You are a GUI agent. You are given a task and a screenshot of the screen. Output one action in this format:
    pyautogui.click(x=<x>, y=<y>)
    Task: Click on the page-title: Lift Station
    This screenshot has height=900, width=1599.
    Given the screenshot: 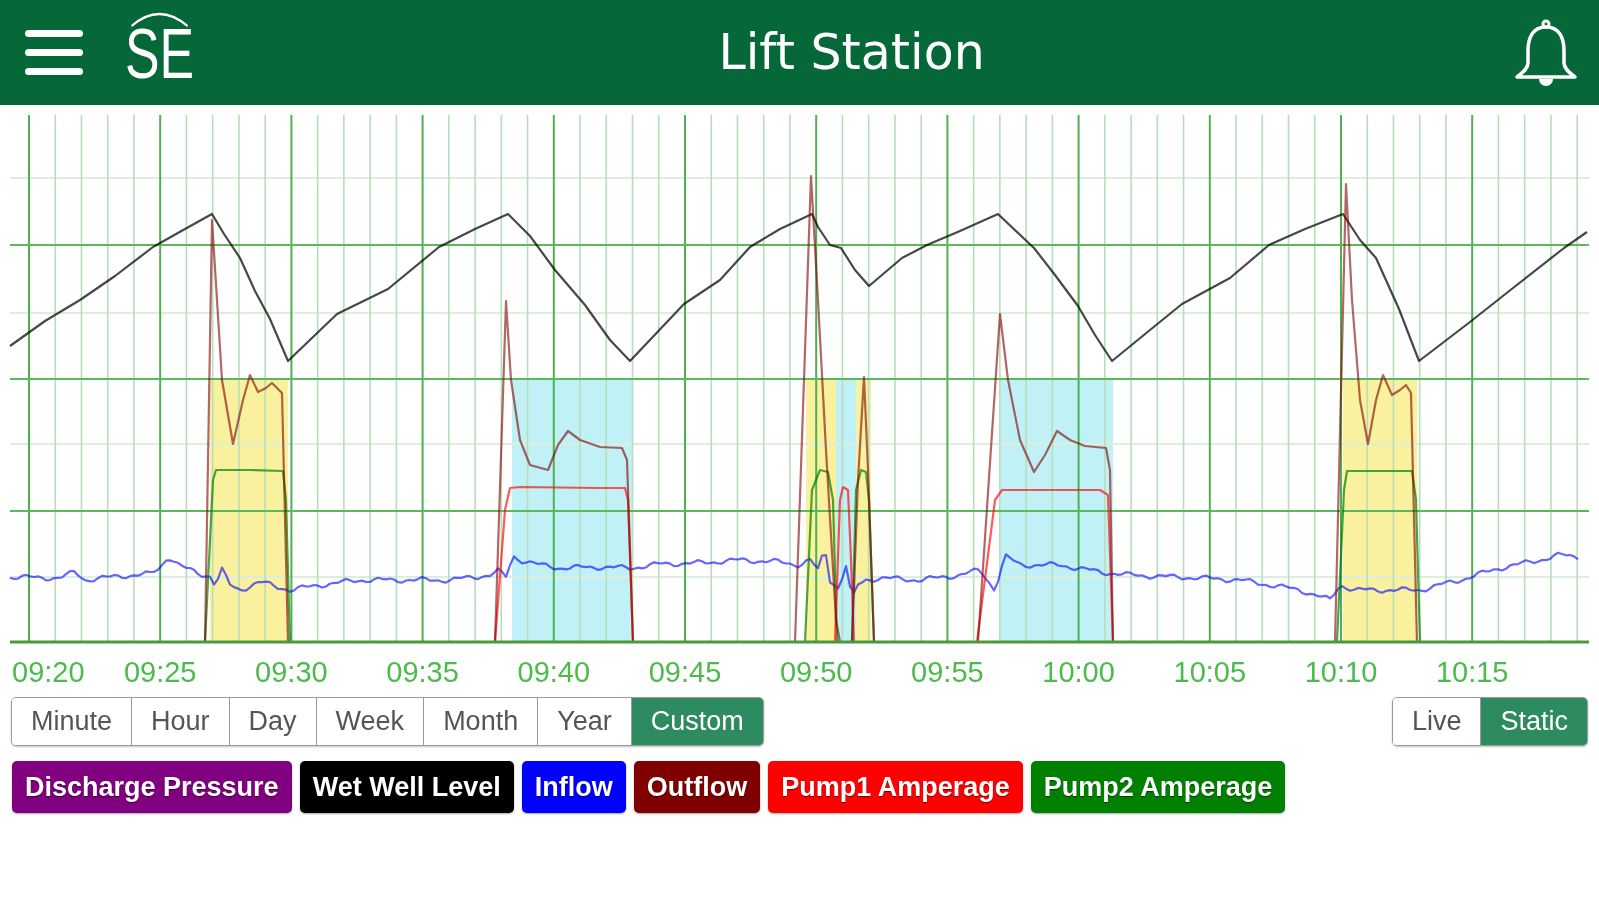 What is the action you would take?
    pyautogui.click(x=851, y=52)
    